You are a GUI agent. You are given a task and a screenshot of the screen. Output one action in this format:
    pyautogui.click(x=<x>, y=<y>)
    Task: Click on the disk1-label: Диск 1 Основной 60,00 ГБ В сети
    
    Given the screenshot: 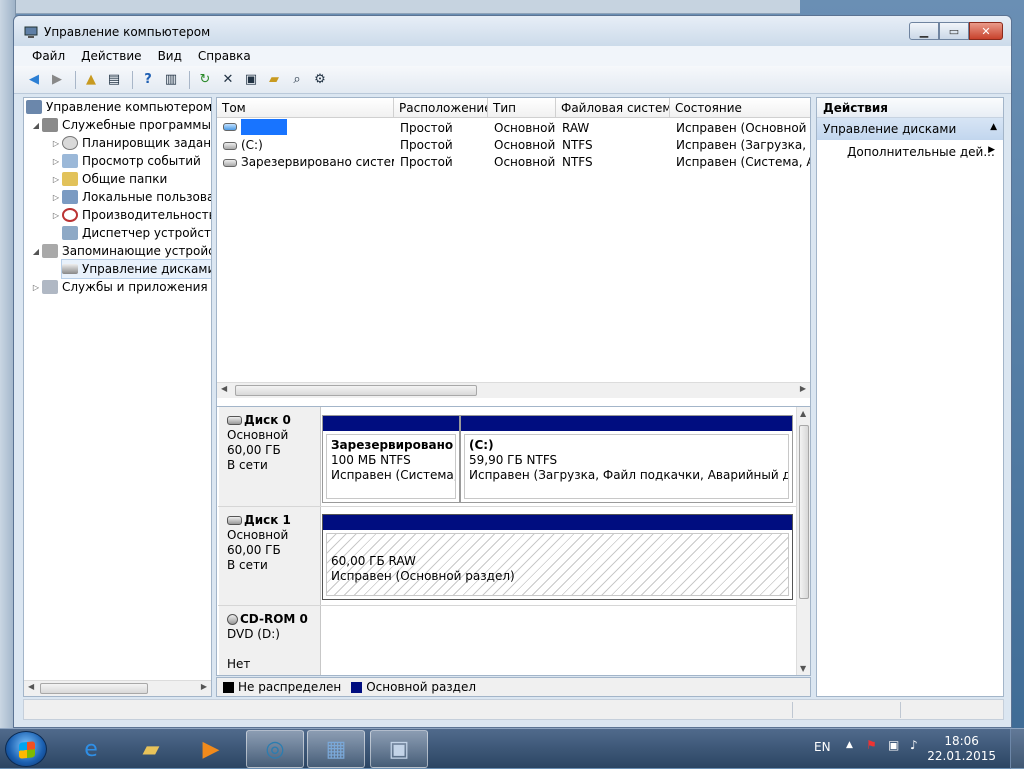 What is the action you would take?
    pyautogui.click(x=270, y=556)
    